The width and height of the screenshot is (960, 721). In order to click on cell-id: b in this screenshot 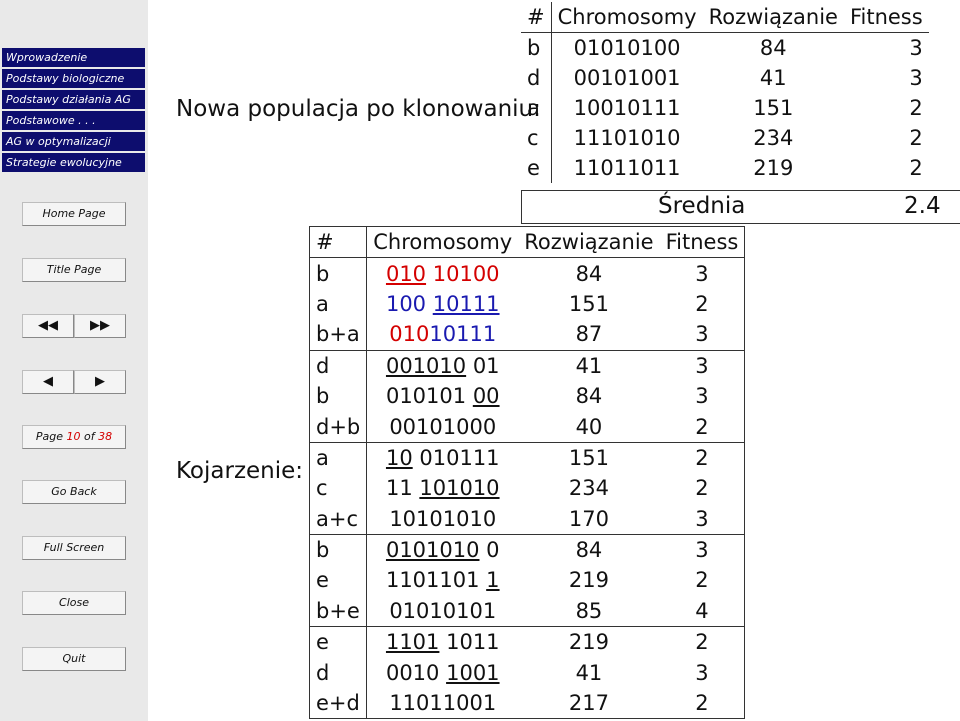, I will do `click(536, 47)`.